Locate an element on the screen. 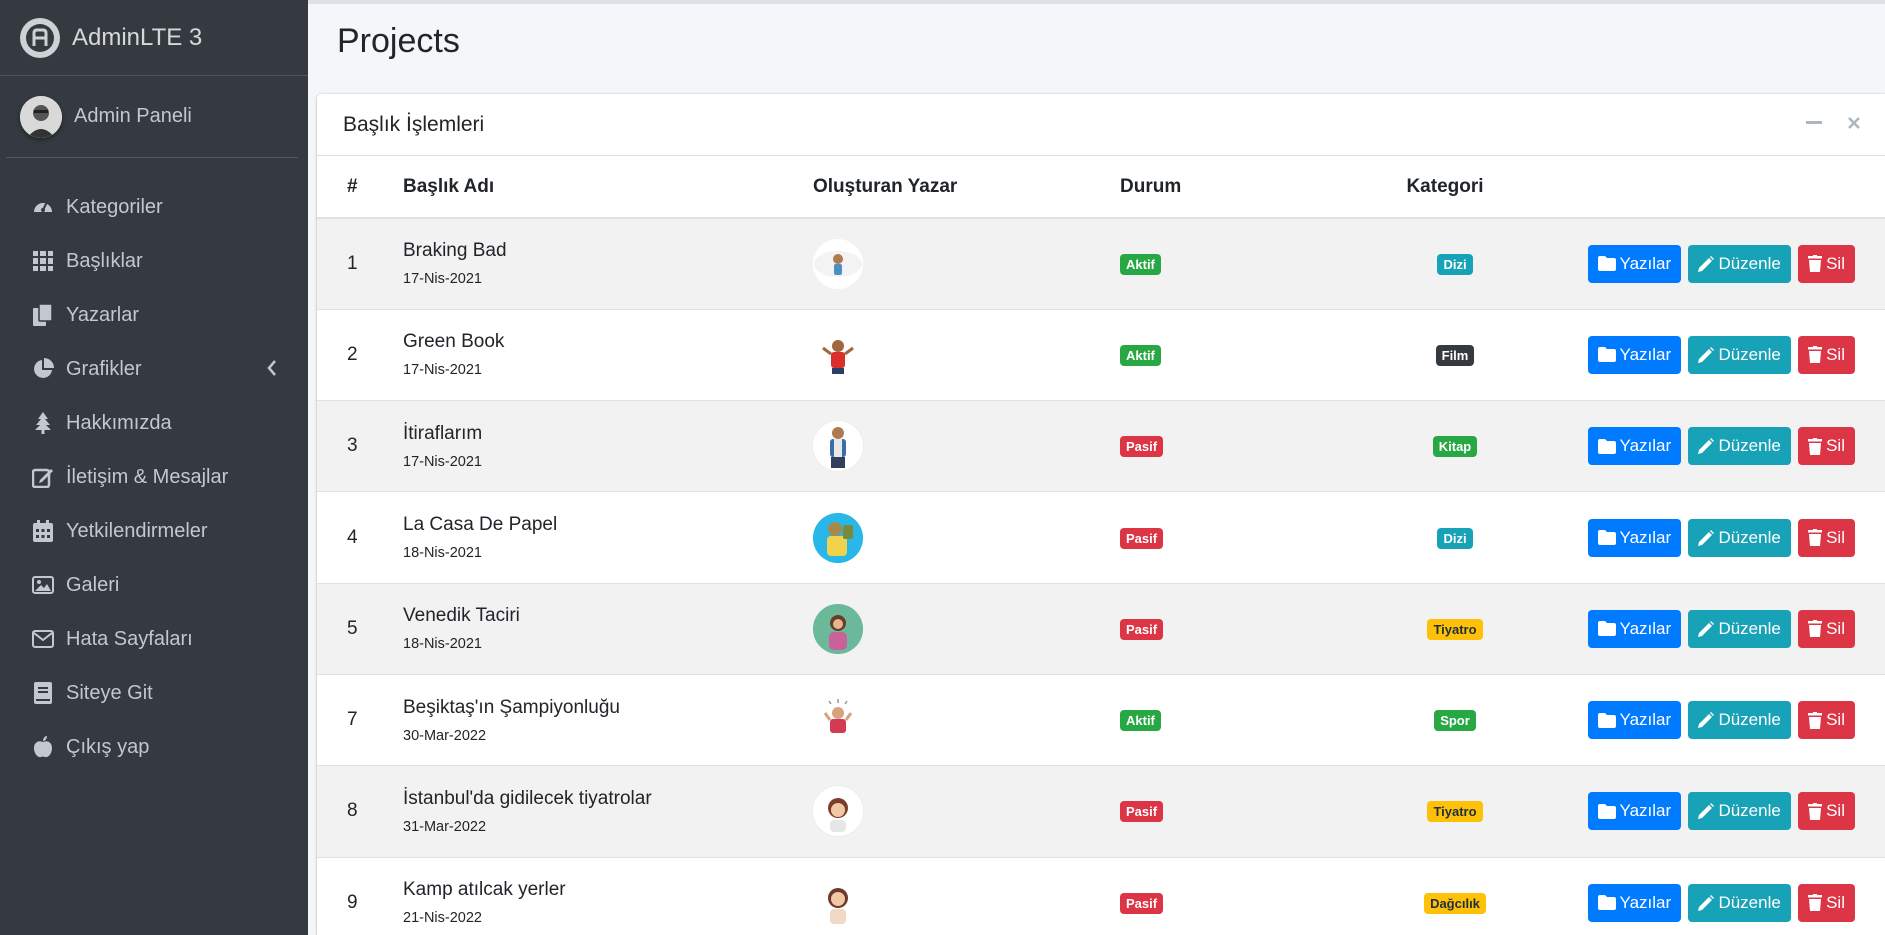  card-tools is located at coordinates (1834, 123).